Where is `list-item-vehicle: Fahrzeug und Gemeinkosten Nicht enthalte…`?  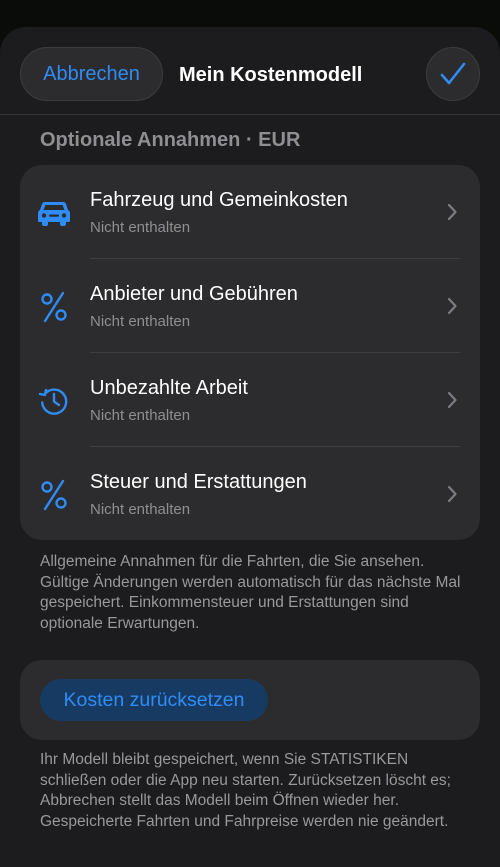 list-item-vehicle: Fahrzeug und Gemeinkosten Nicht enthalte… is located at coordinates (250, 212).